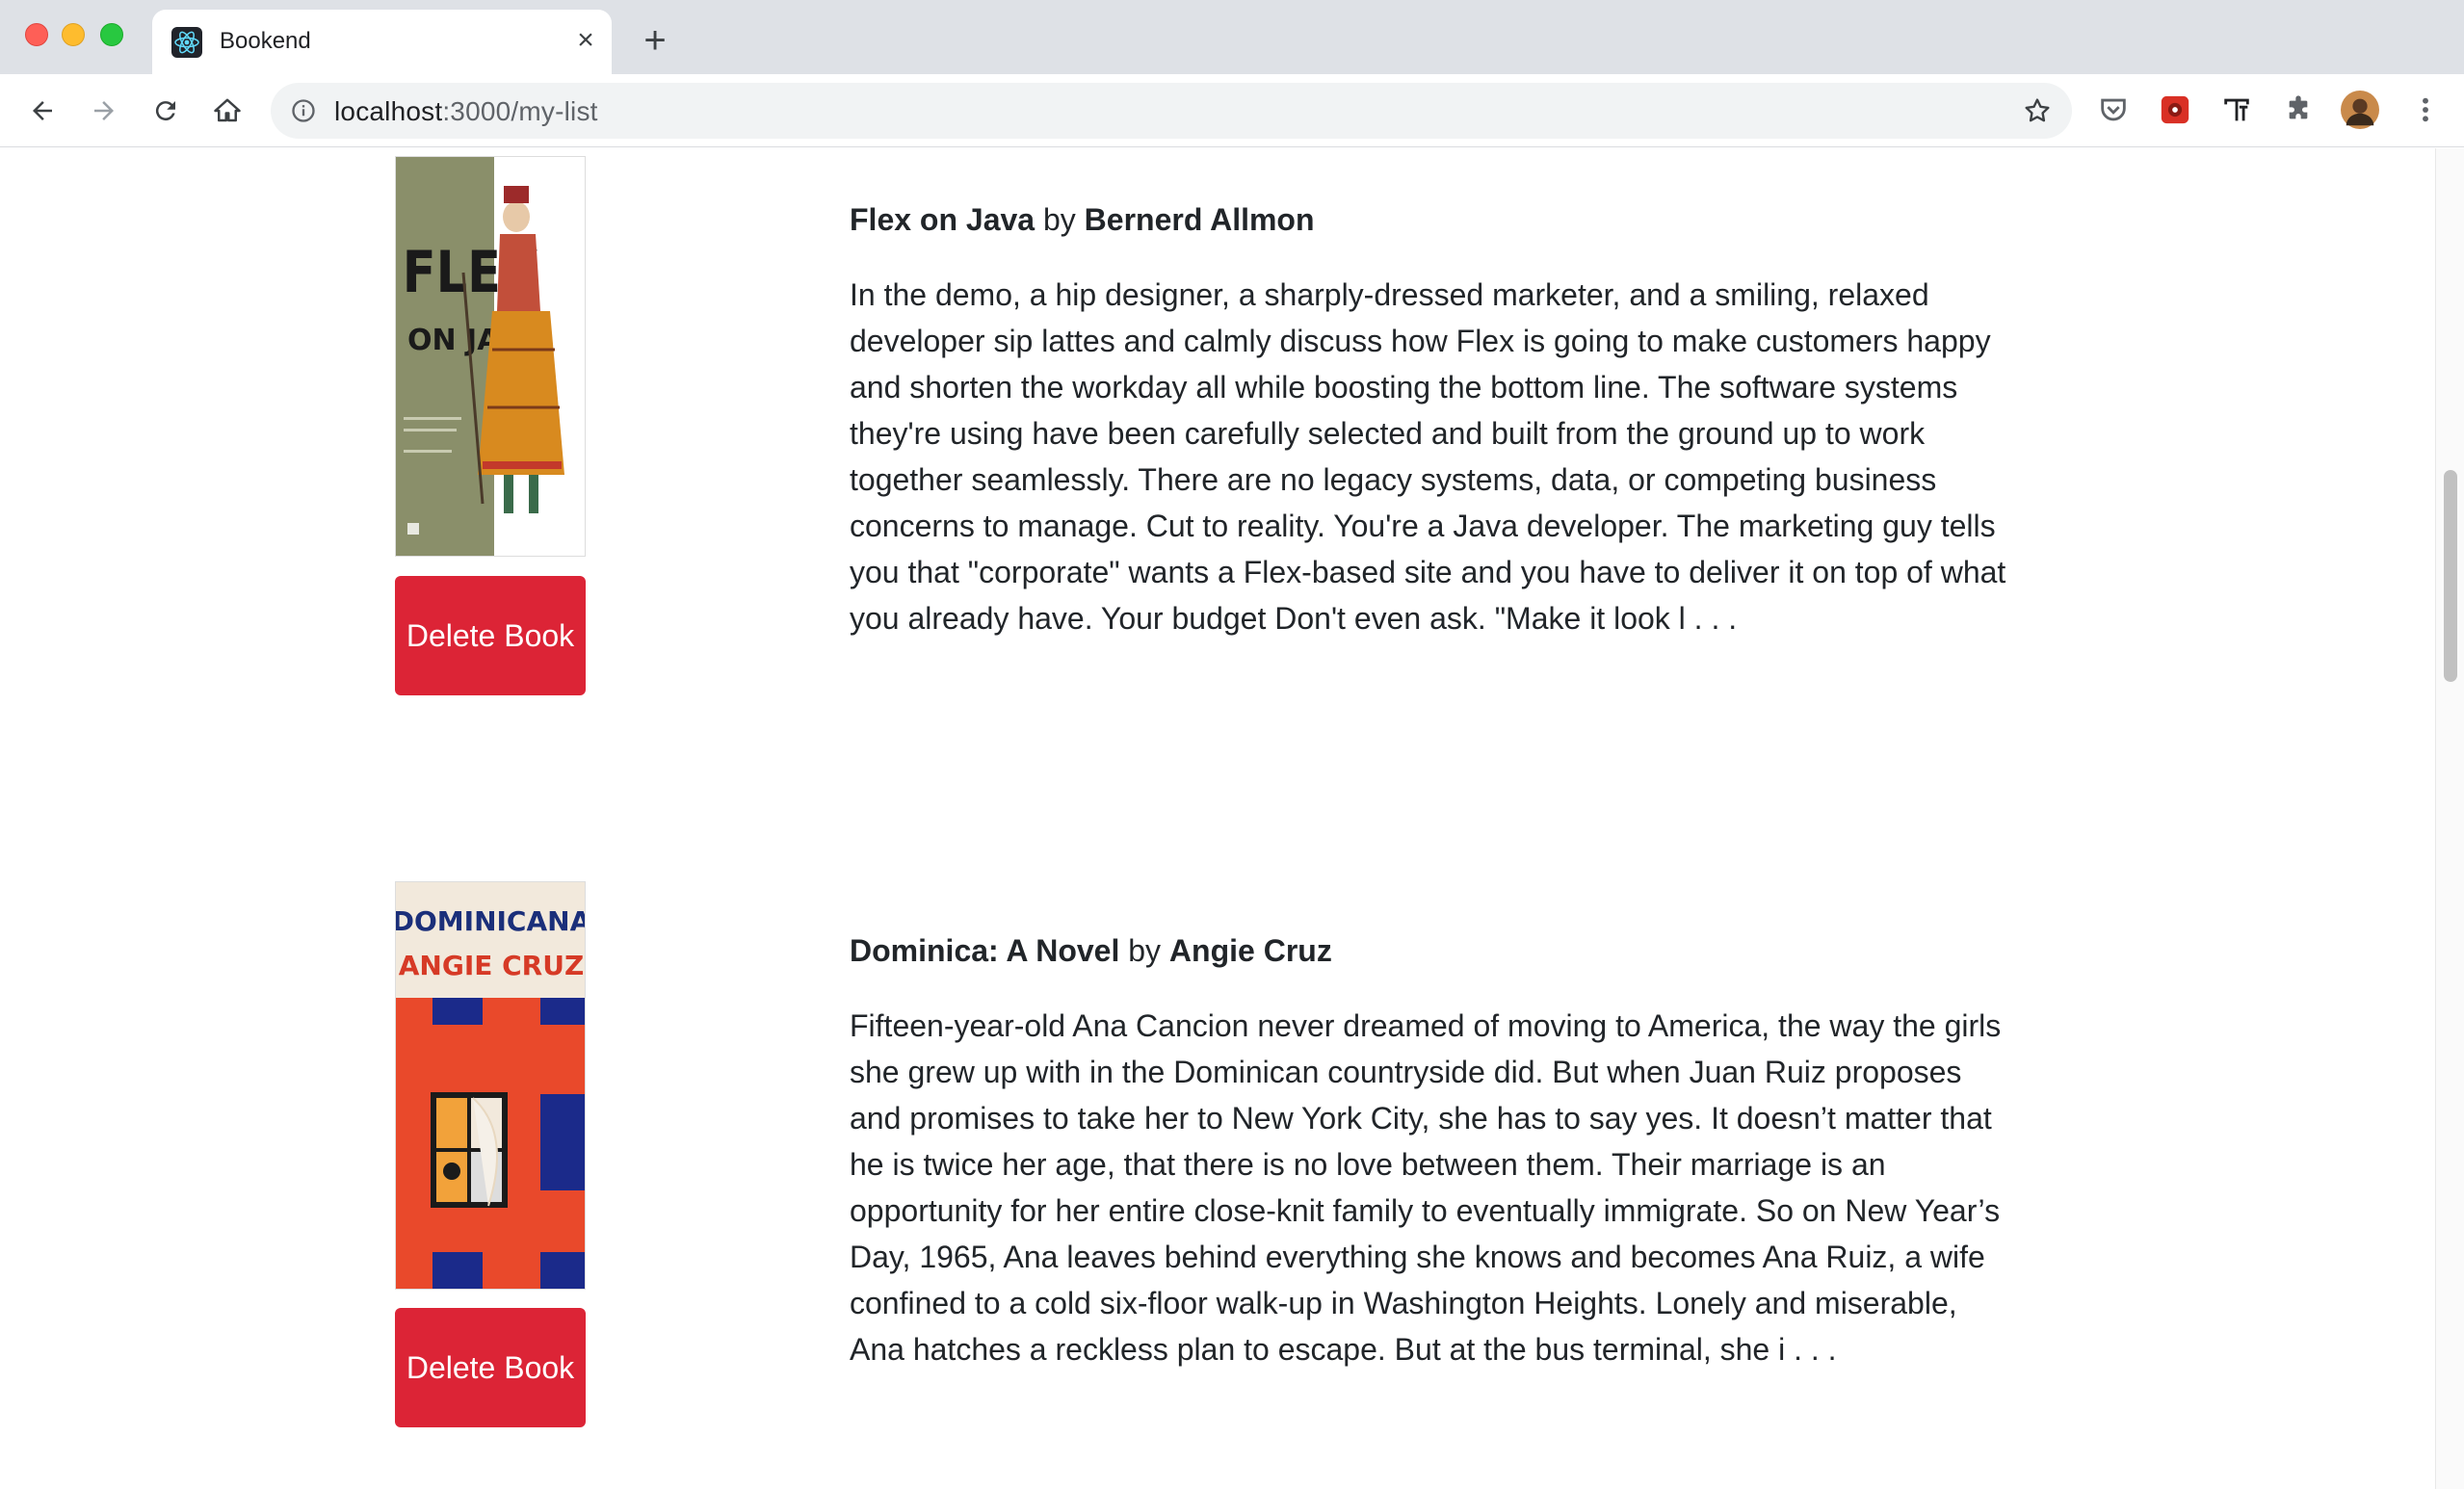 This screenshot has height=1489, width=2464. Describe the element at coordinates (265, 41) in the screenshot. I see `tab-title: Bookend` at that location.